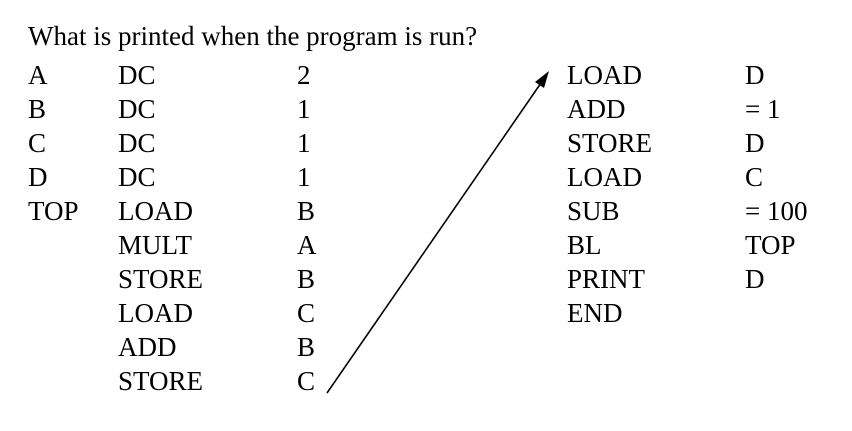 The width and height of the screenshot is (852, 431). I want to click on line-operand: TOP, so click(770, 245).